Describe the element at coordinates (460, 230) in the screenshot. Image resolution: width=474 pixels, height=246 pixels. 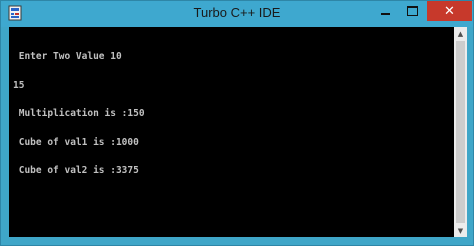
I see `scroll-down-arrow-icon: ▼` at that location.